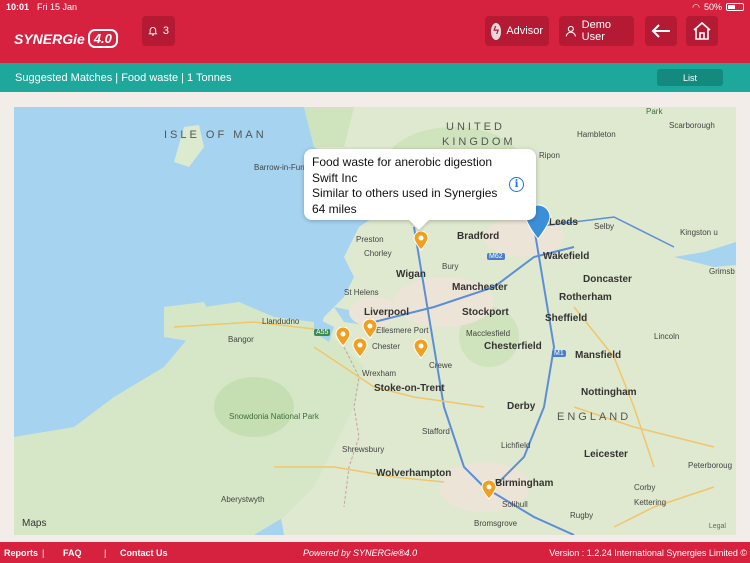 This screenshot has width=750, height=563. What do you see at coordinates (606, 454) in the screenshot?
I see `label-leicester: Leicester` at bounding box center [606, 454].